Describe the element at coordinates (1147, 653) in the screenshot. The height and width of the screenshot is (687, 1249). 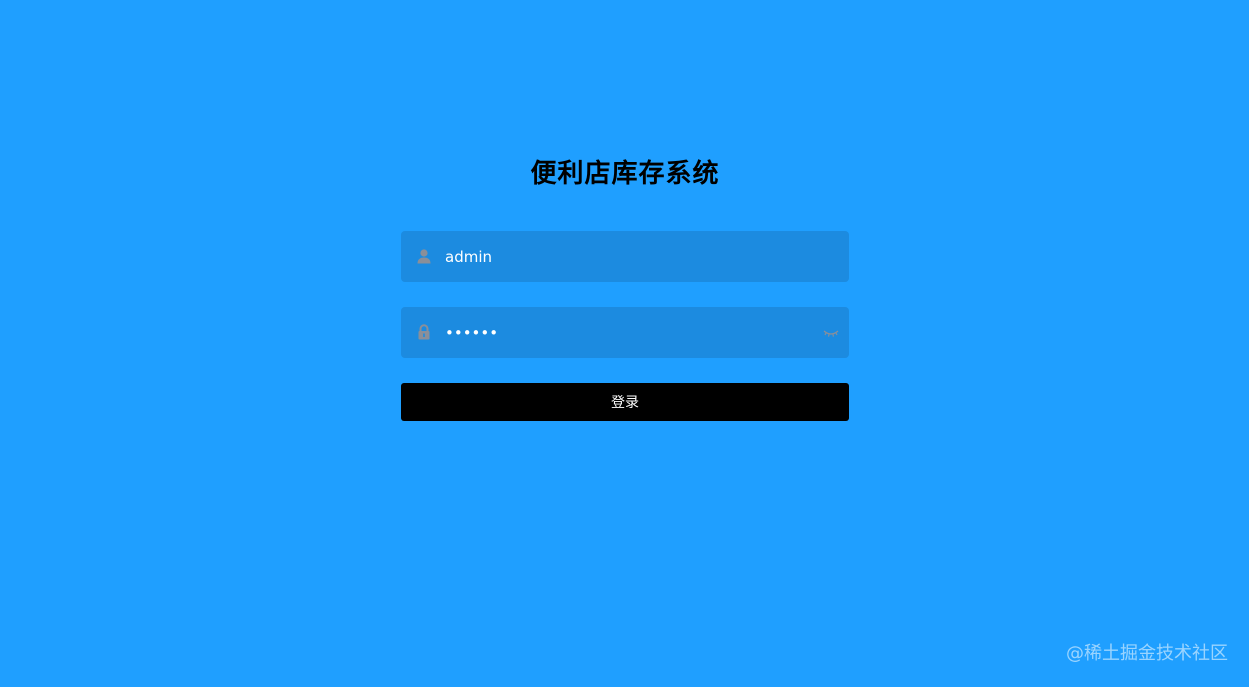
I see `watermark: @稀土掘金技术社区` at that location.